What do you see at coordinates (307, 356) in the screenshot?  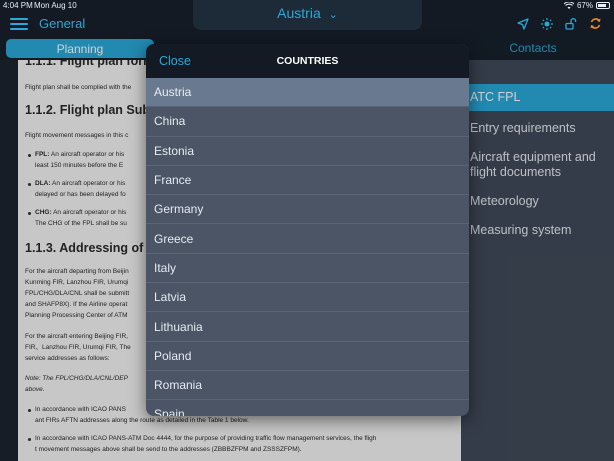 I see `country-item-poland: Poland` at bounding box center [307, 356].